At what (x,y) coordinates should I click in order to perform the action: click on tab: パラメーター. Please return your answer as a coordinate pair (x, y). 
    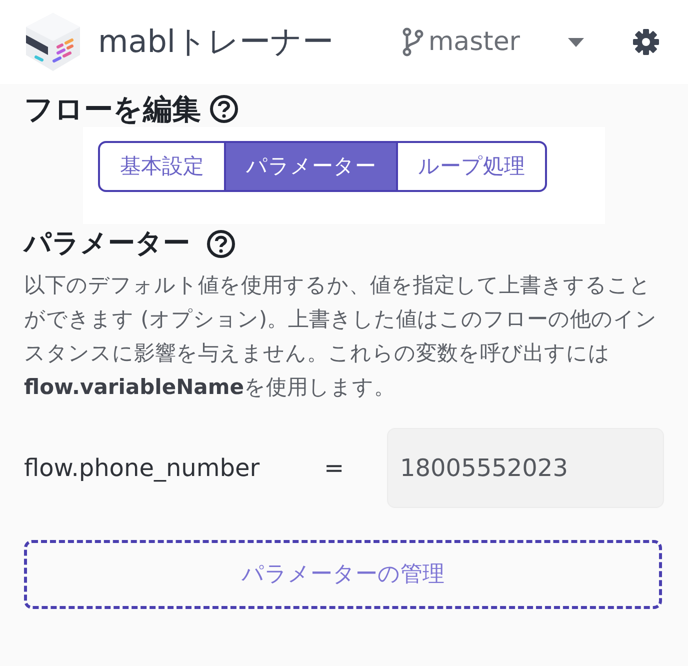
    Looking at the image, I should click on (312, 166).